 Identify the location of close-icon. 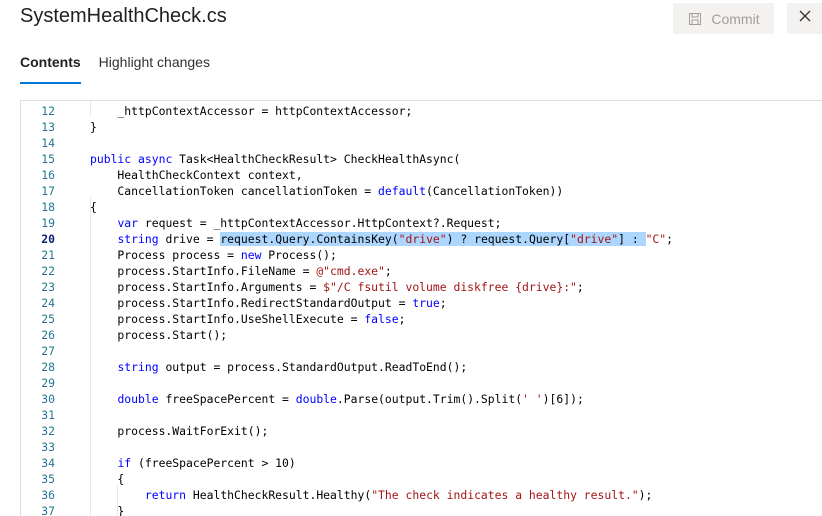
(805, 18).